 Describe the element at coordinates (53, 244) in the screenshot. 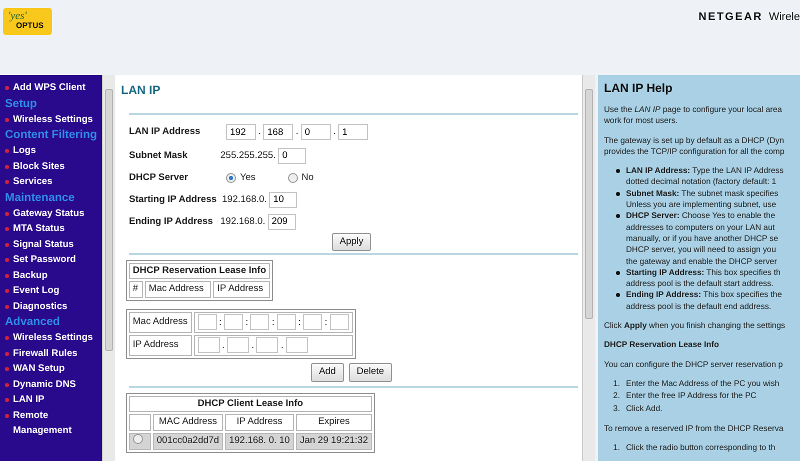

I see `nav-link: Signal Status` at that location.